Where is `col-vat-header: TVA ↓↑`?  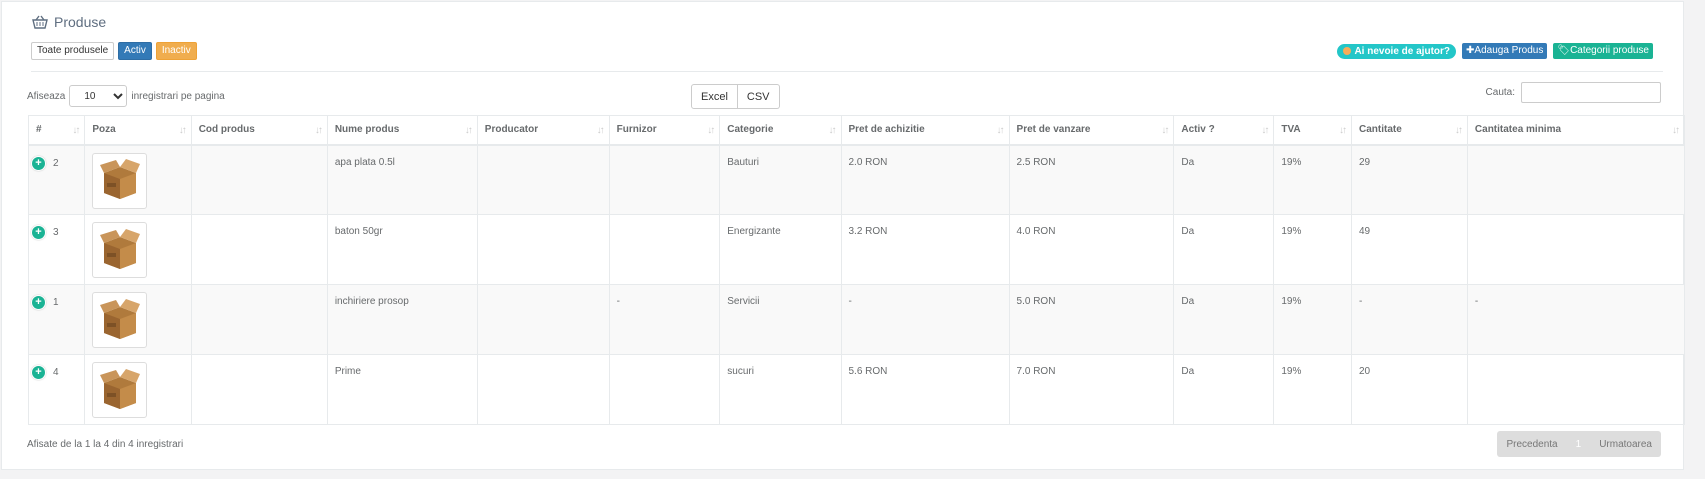 col-vat-header: TVA ↓↑ is located at coordinates (1312, 130).